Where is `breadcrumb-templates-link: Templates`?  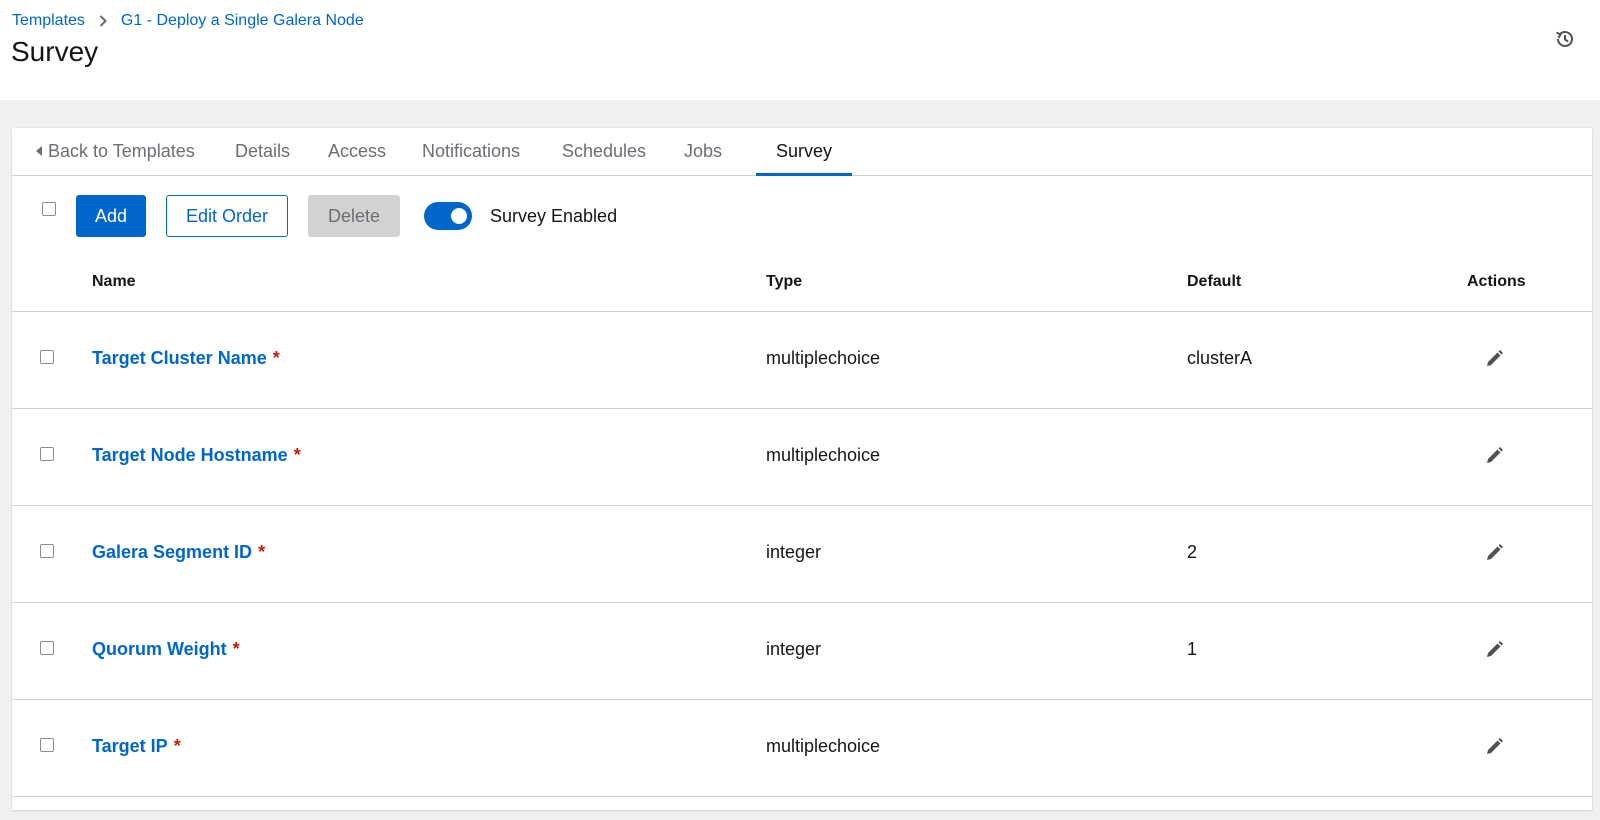 breadcrumb-templates-link: Templates is located at coordinates (48, 21).